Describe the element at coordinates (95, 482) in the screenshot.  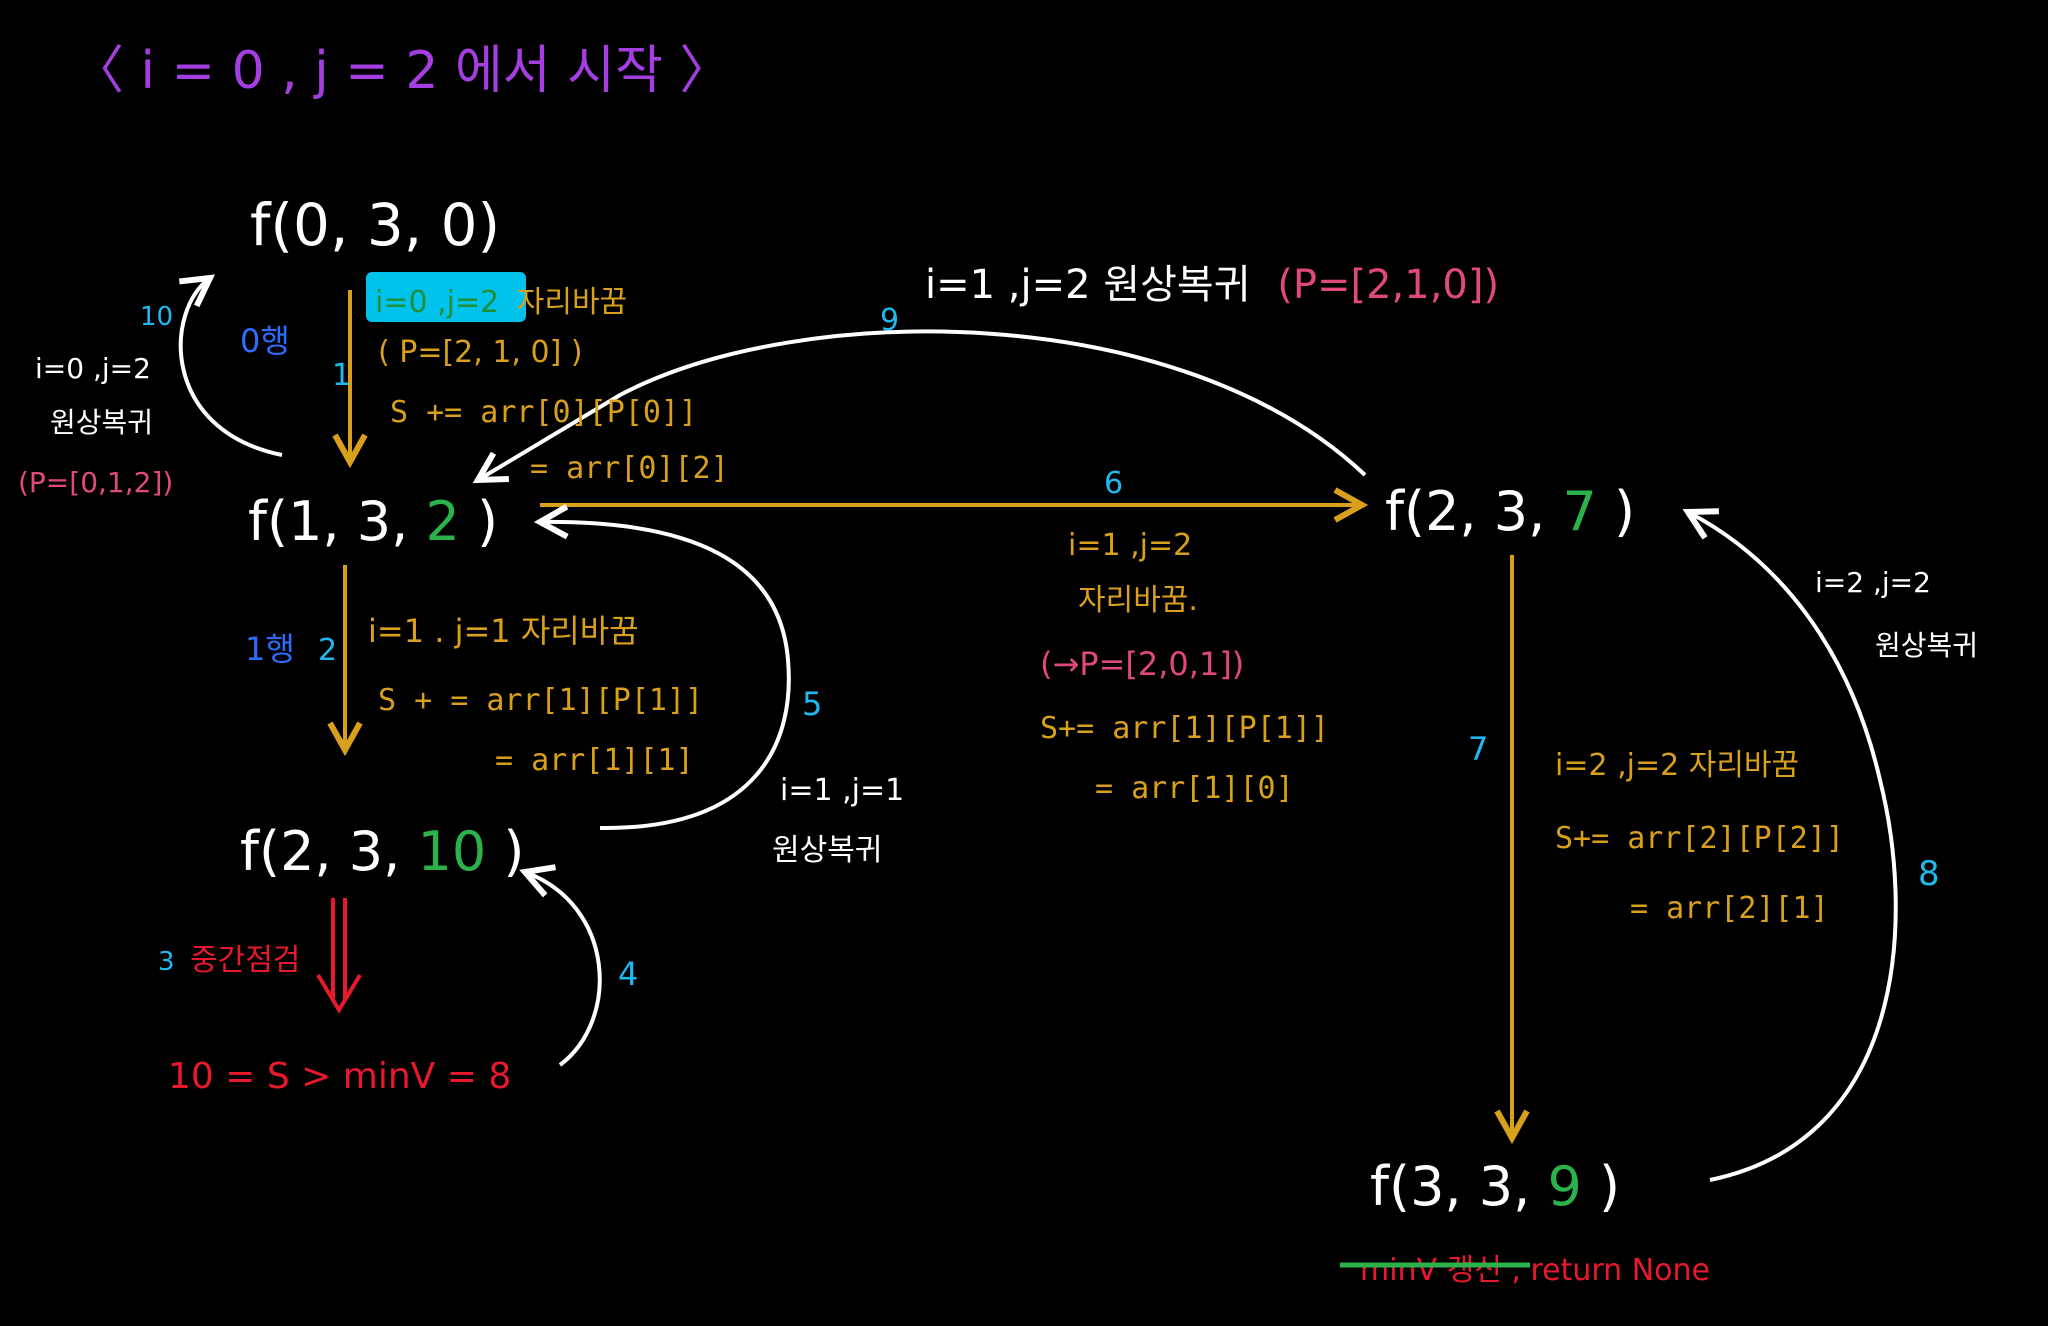
I see `restore-note-left-perm: (P=[0,1,2])` at that location.